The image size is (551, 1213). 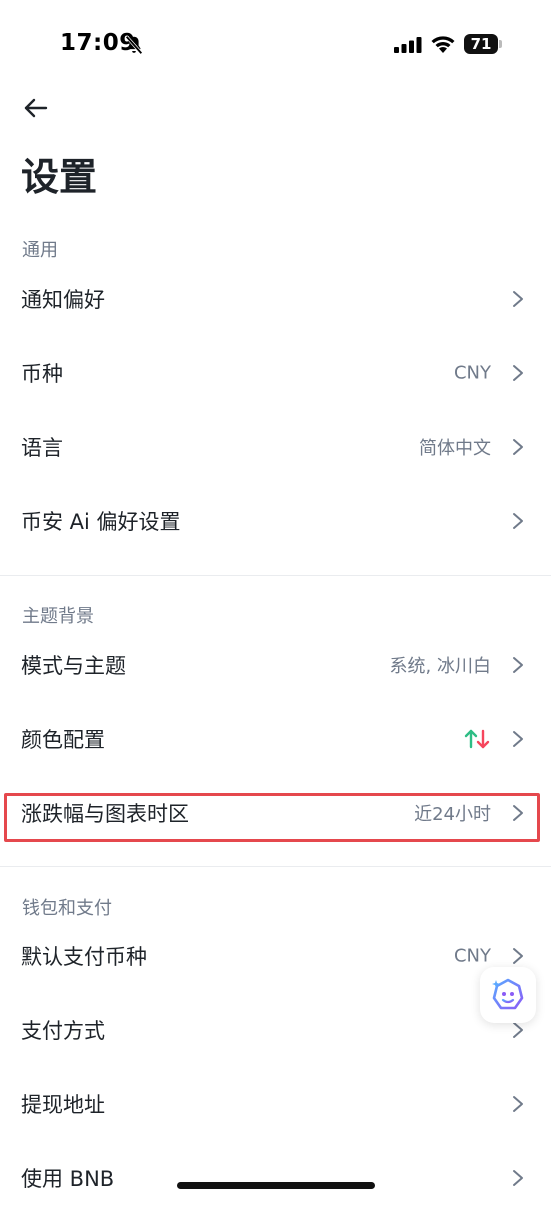 I want to click on settings-item-label: 语言, so click(x=42, y=448).